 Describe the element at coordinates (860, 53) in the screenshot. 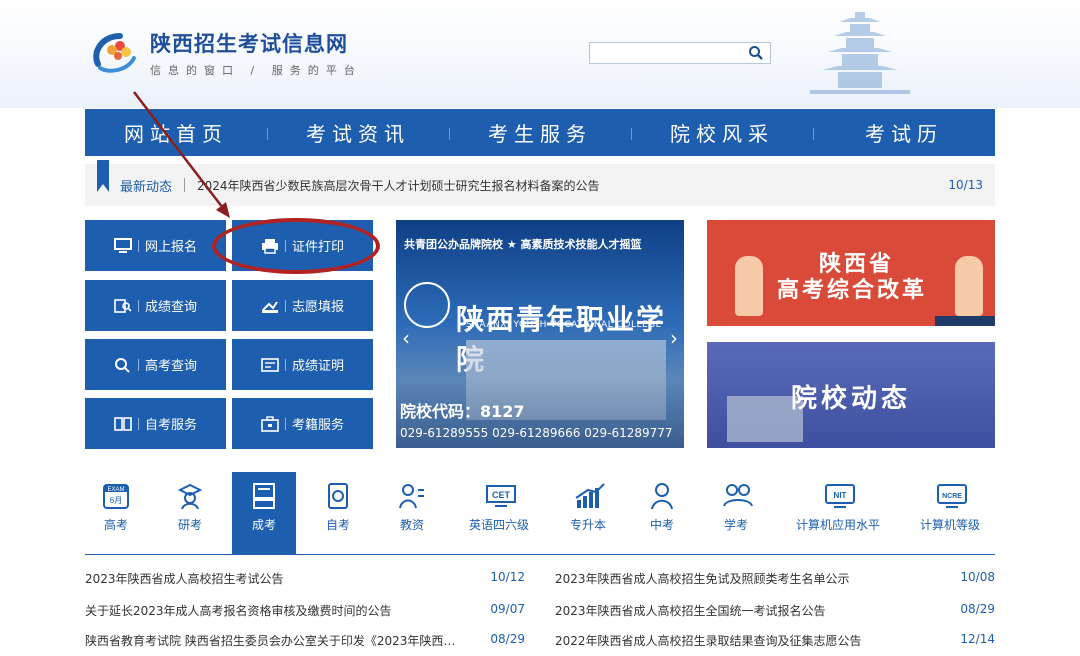

I see `pagoda-decoration-icon` at that location.